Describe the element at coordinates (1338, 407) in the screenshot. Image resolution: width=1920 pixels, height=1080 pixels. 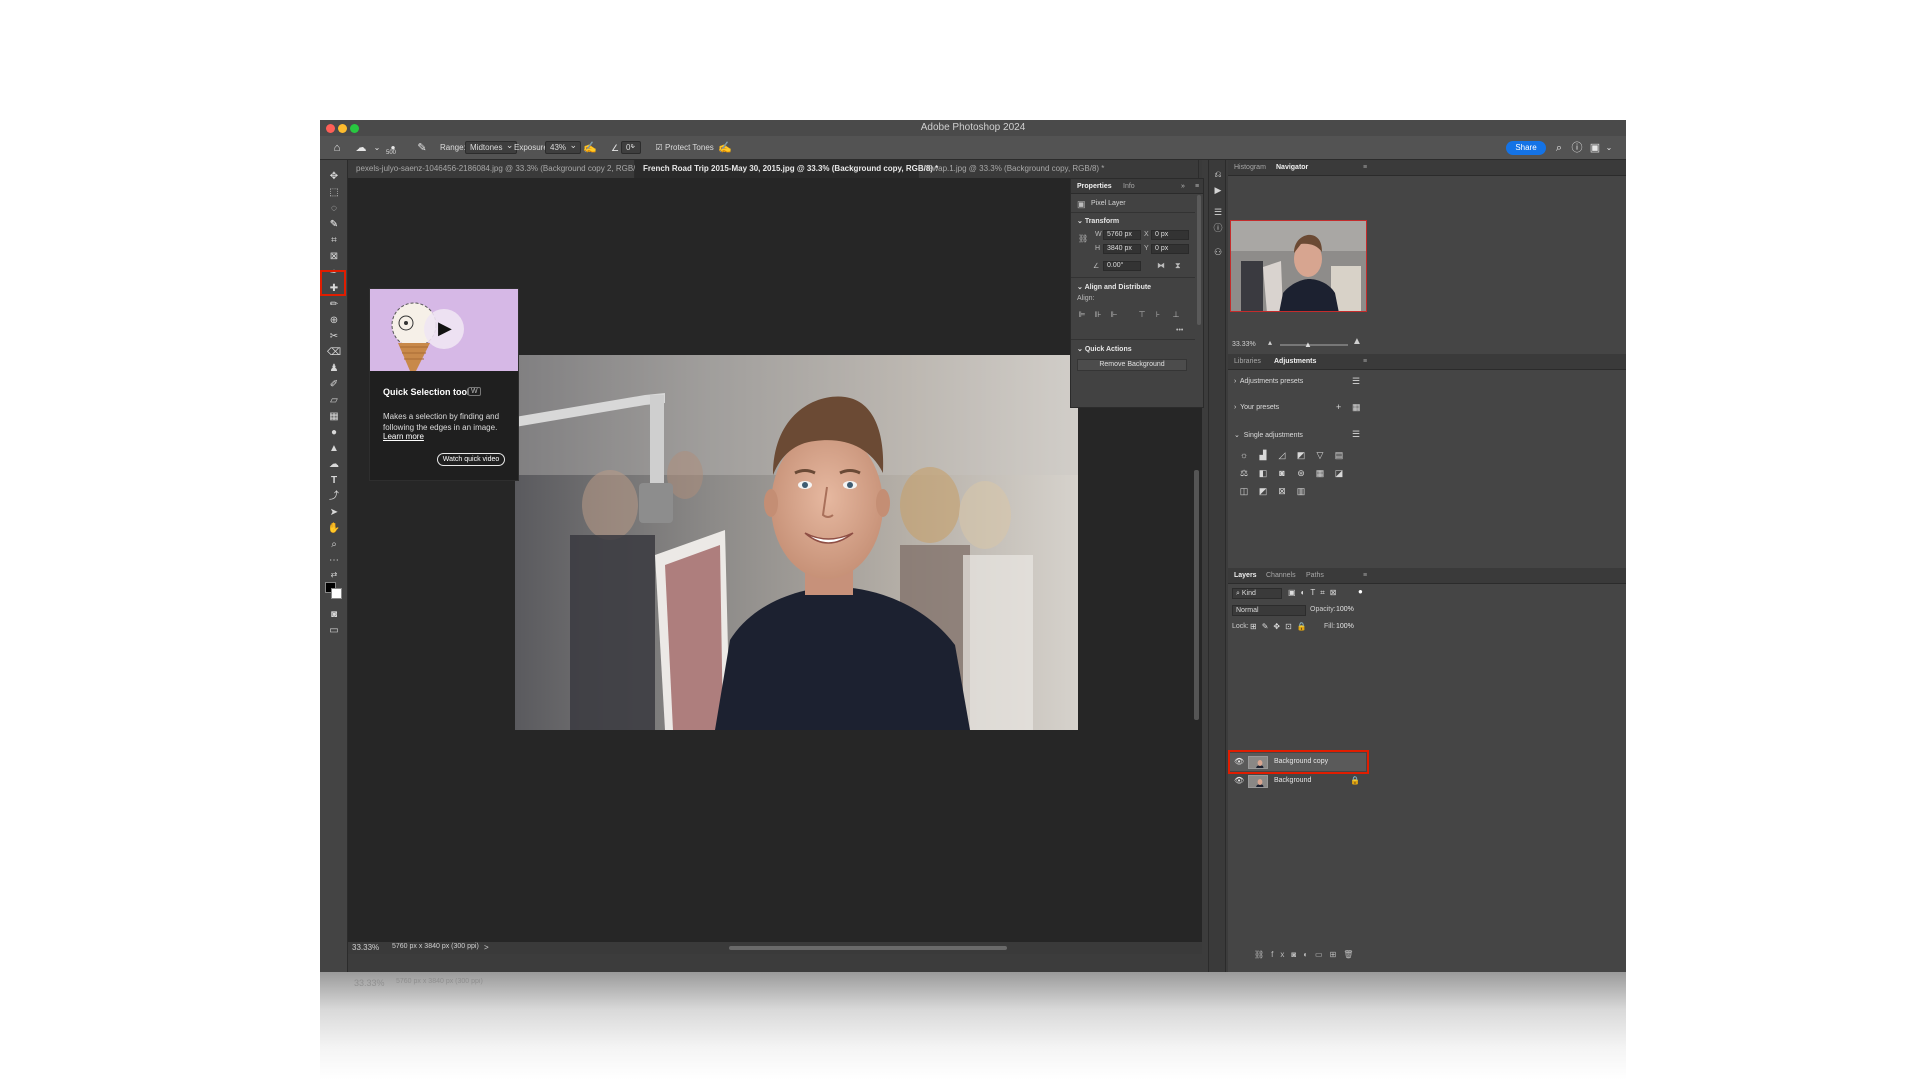
I see `add-preset-icon: +` at that location.